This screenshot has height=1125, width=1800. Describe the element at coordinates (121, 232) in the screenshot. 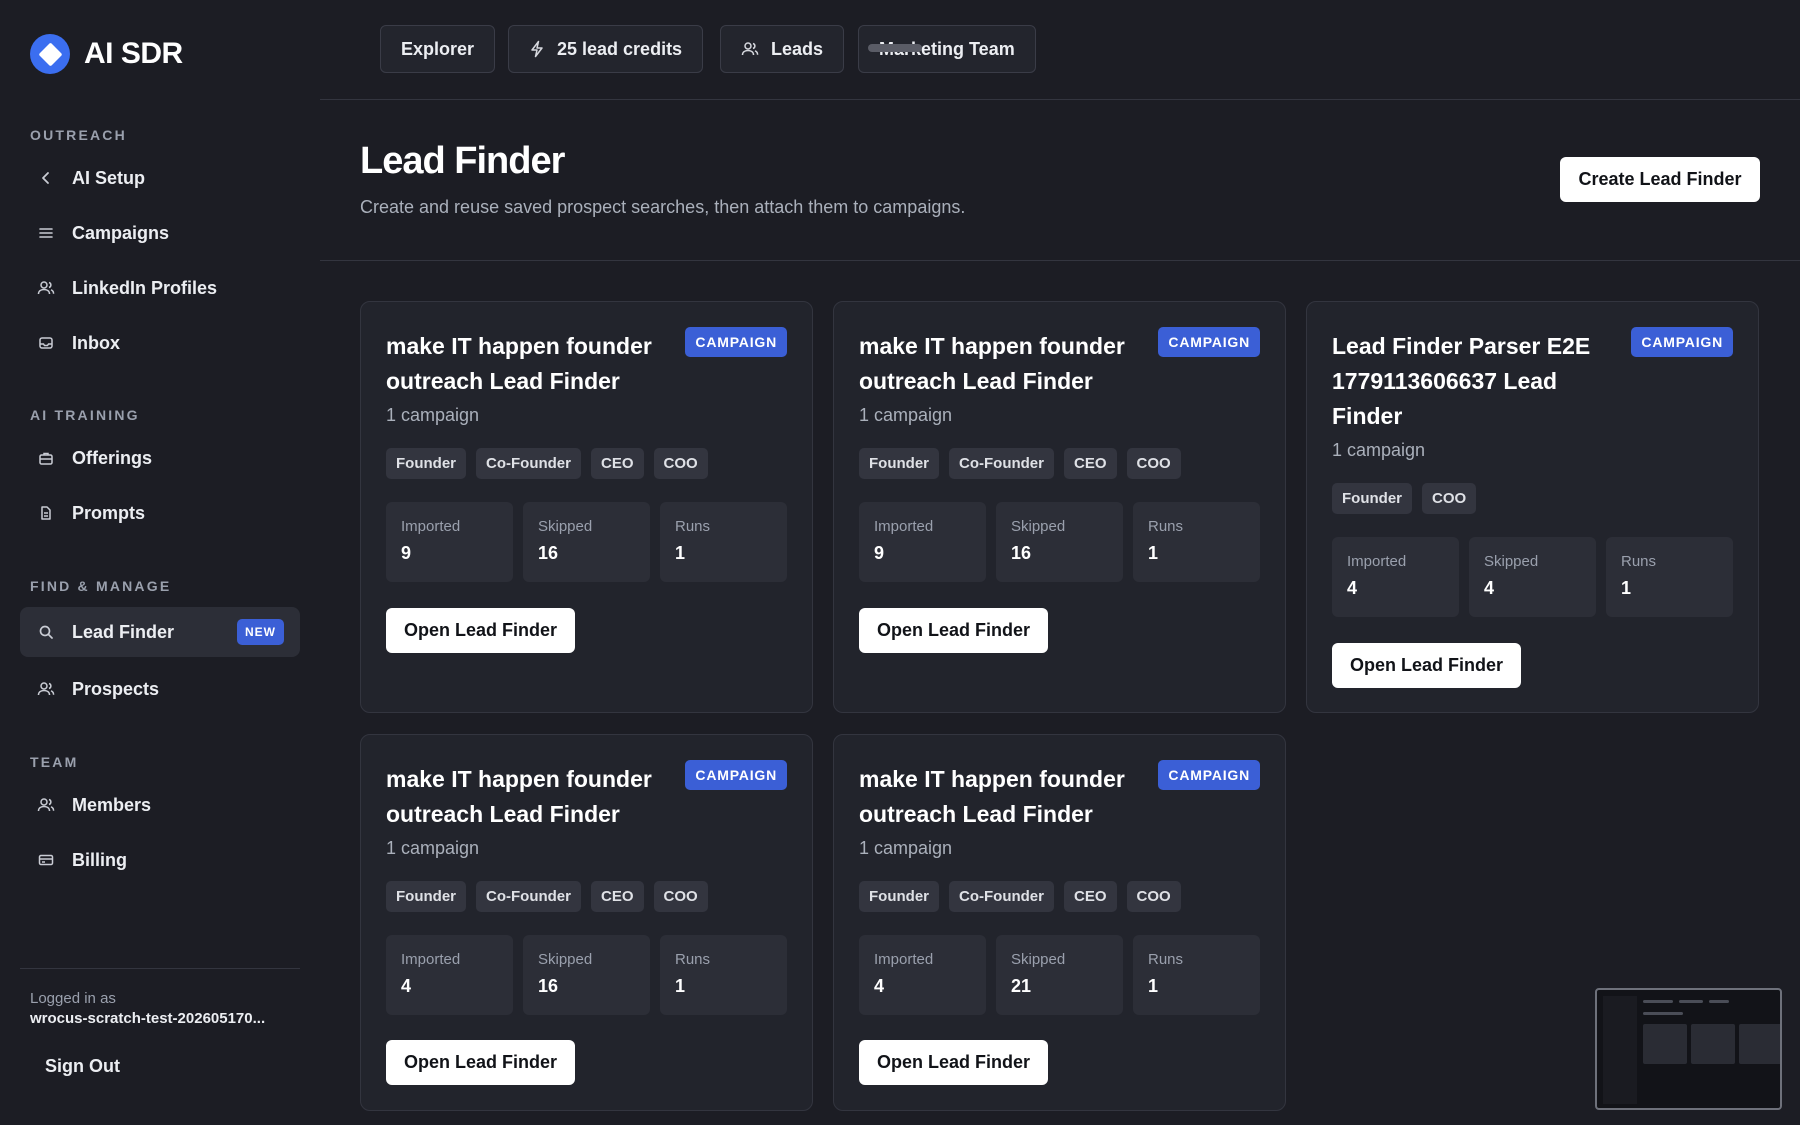

I see `sidebar-item-label: Campaigns` at that location.